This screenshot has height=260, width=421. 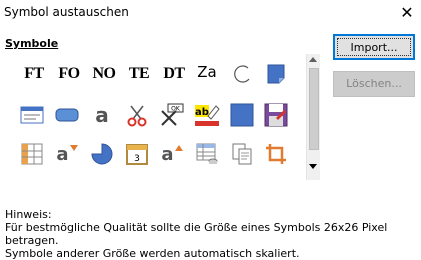 What do you see at coordinates (172, 154) in the screenshot?
I see `letter-a-up-icon: a` at bounding box center [172, 154].